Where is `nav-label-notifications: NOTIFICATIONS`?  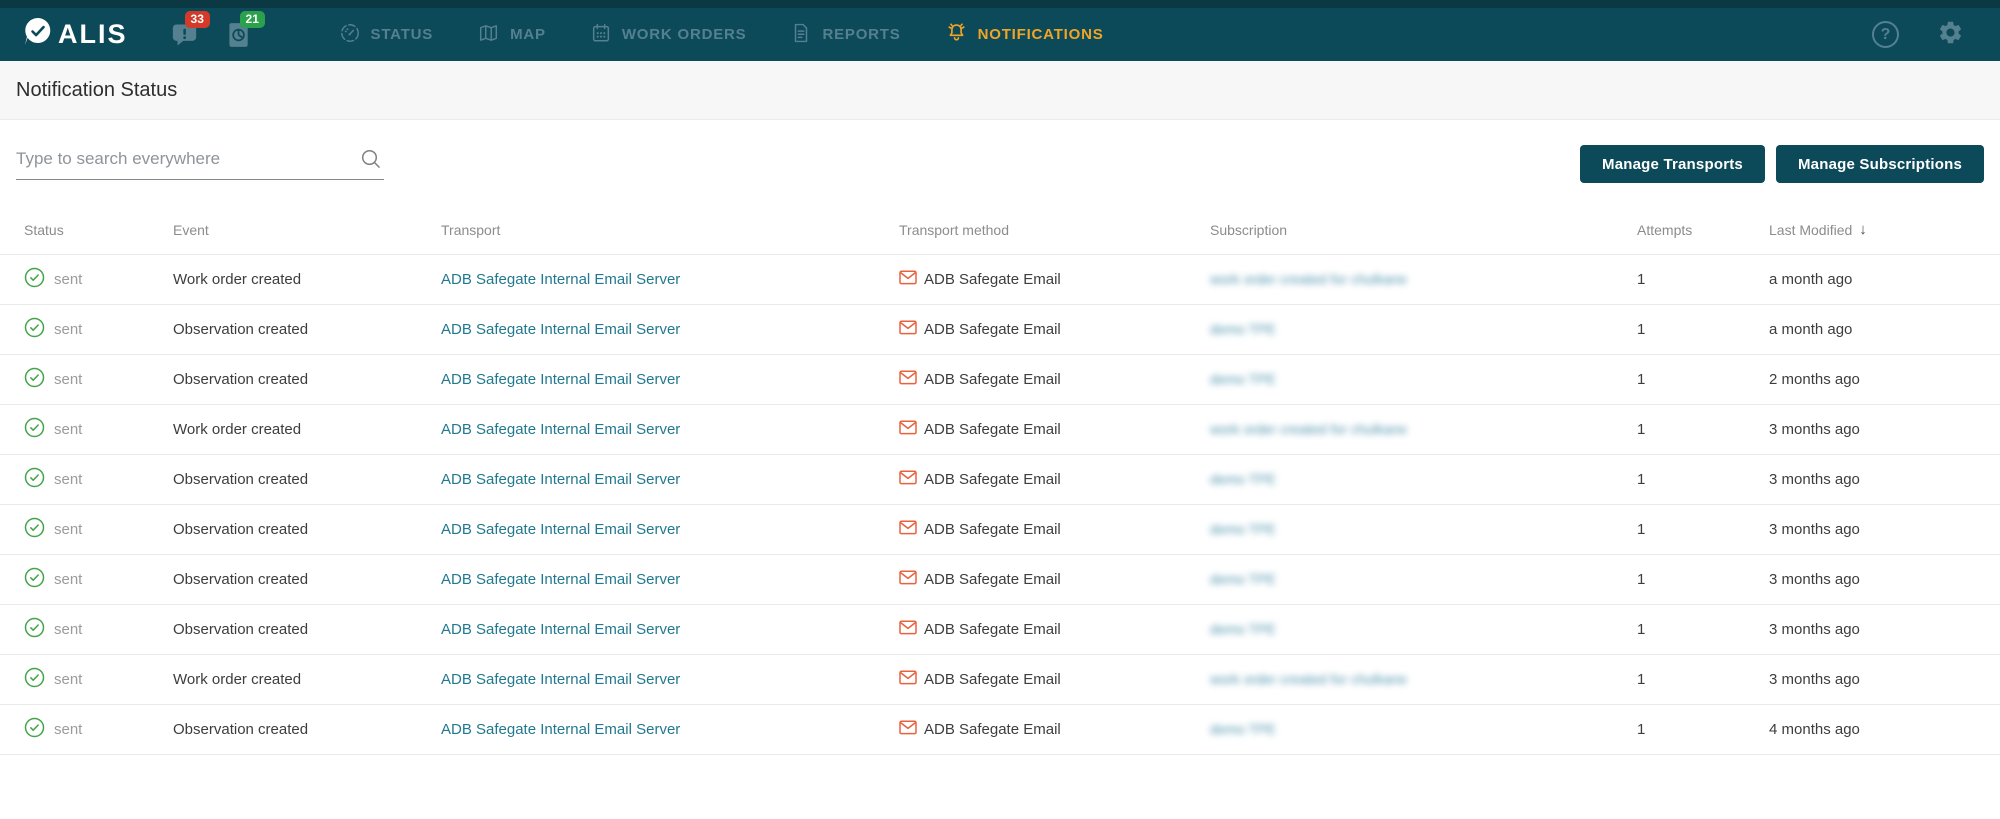
nav-label-notifications: NOTIFICATIONS is located at coordinates (1040, 34).